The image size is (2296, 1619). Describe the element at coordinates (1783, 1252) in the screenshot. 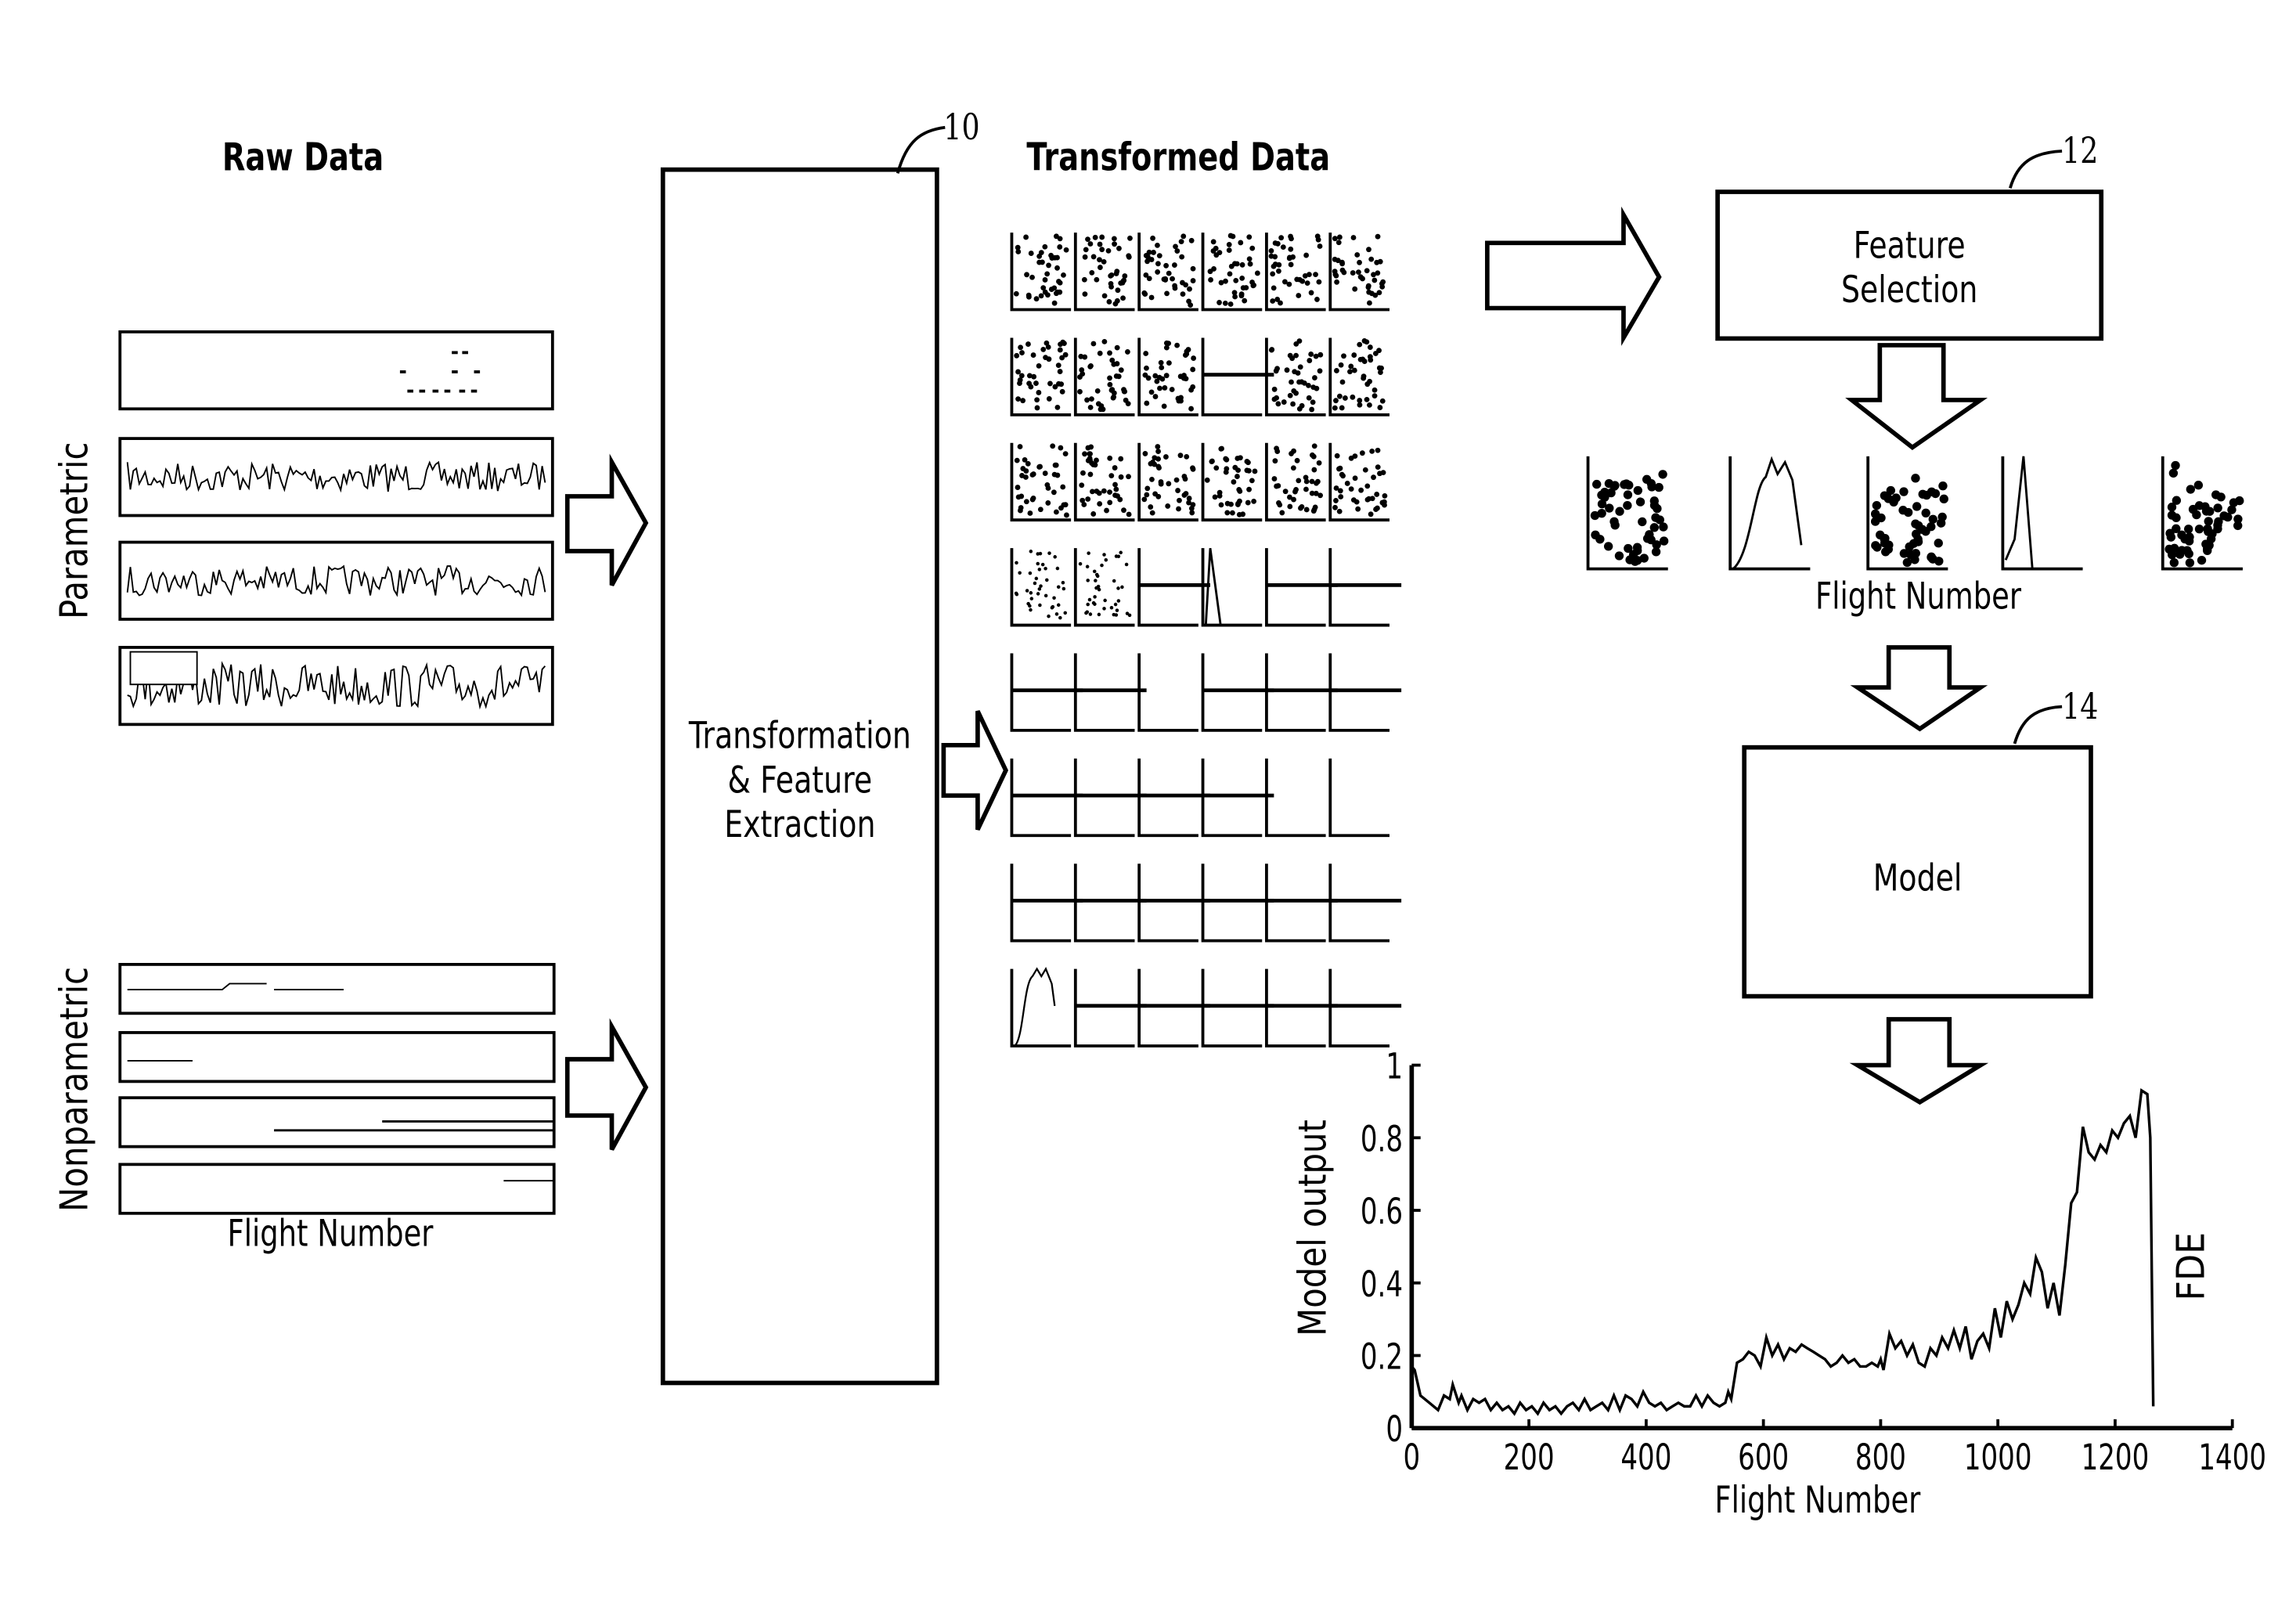

I see `model-output-line` at that location.